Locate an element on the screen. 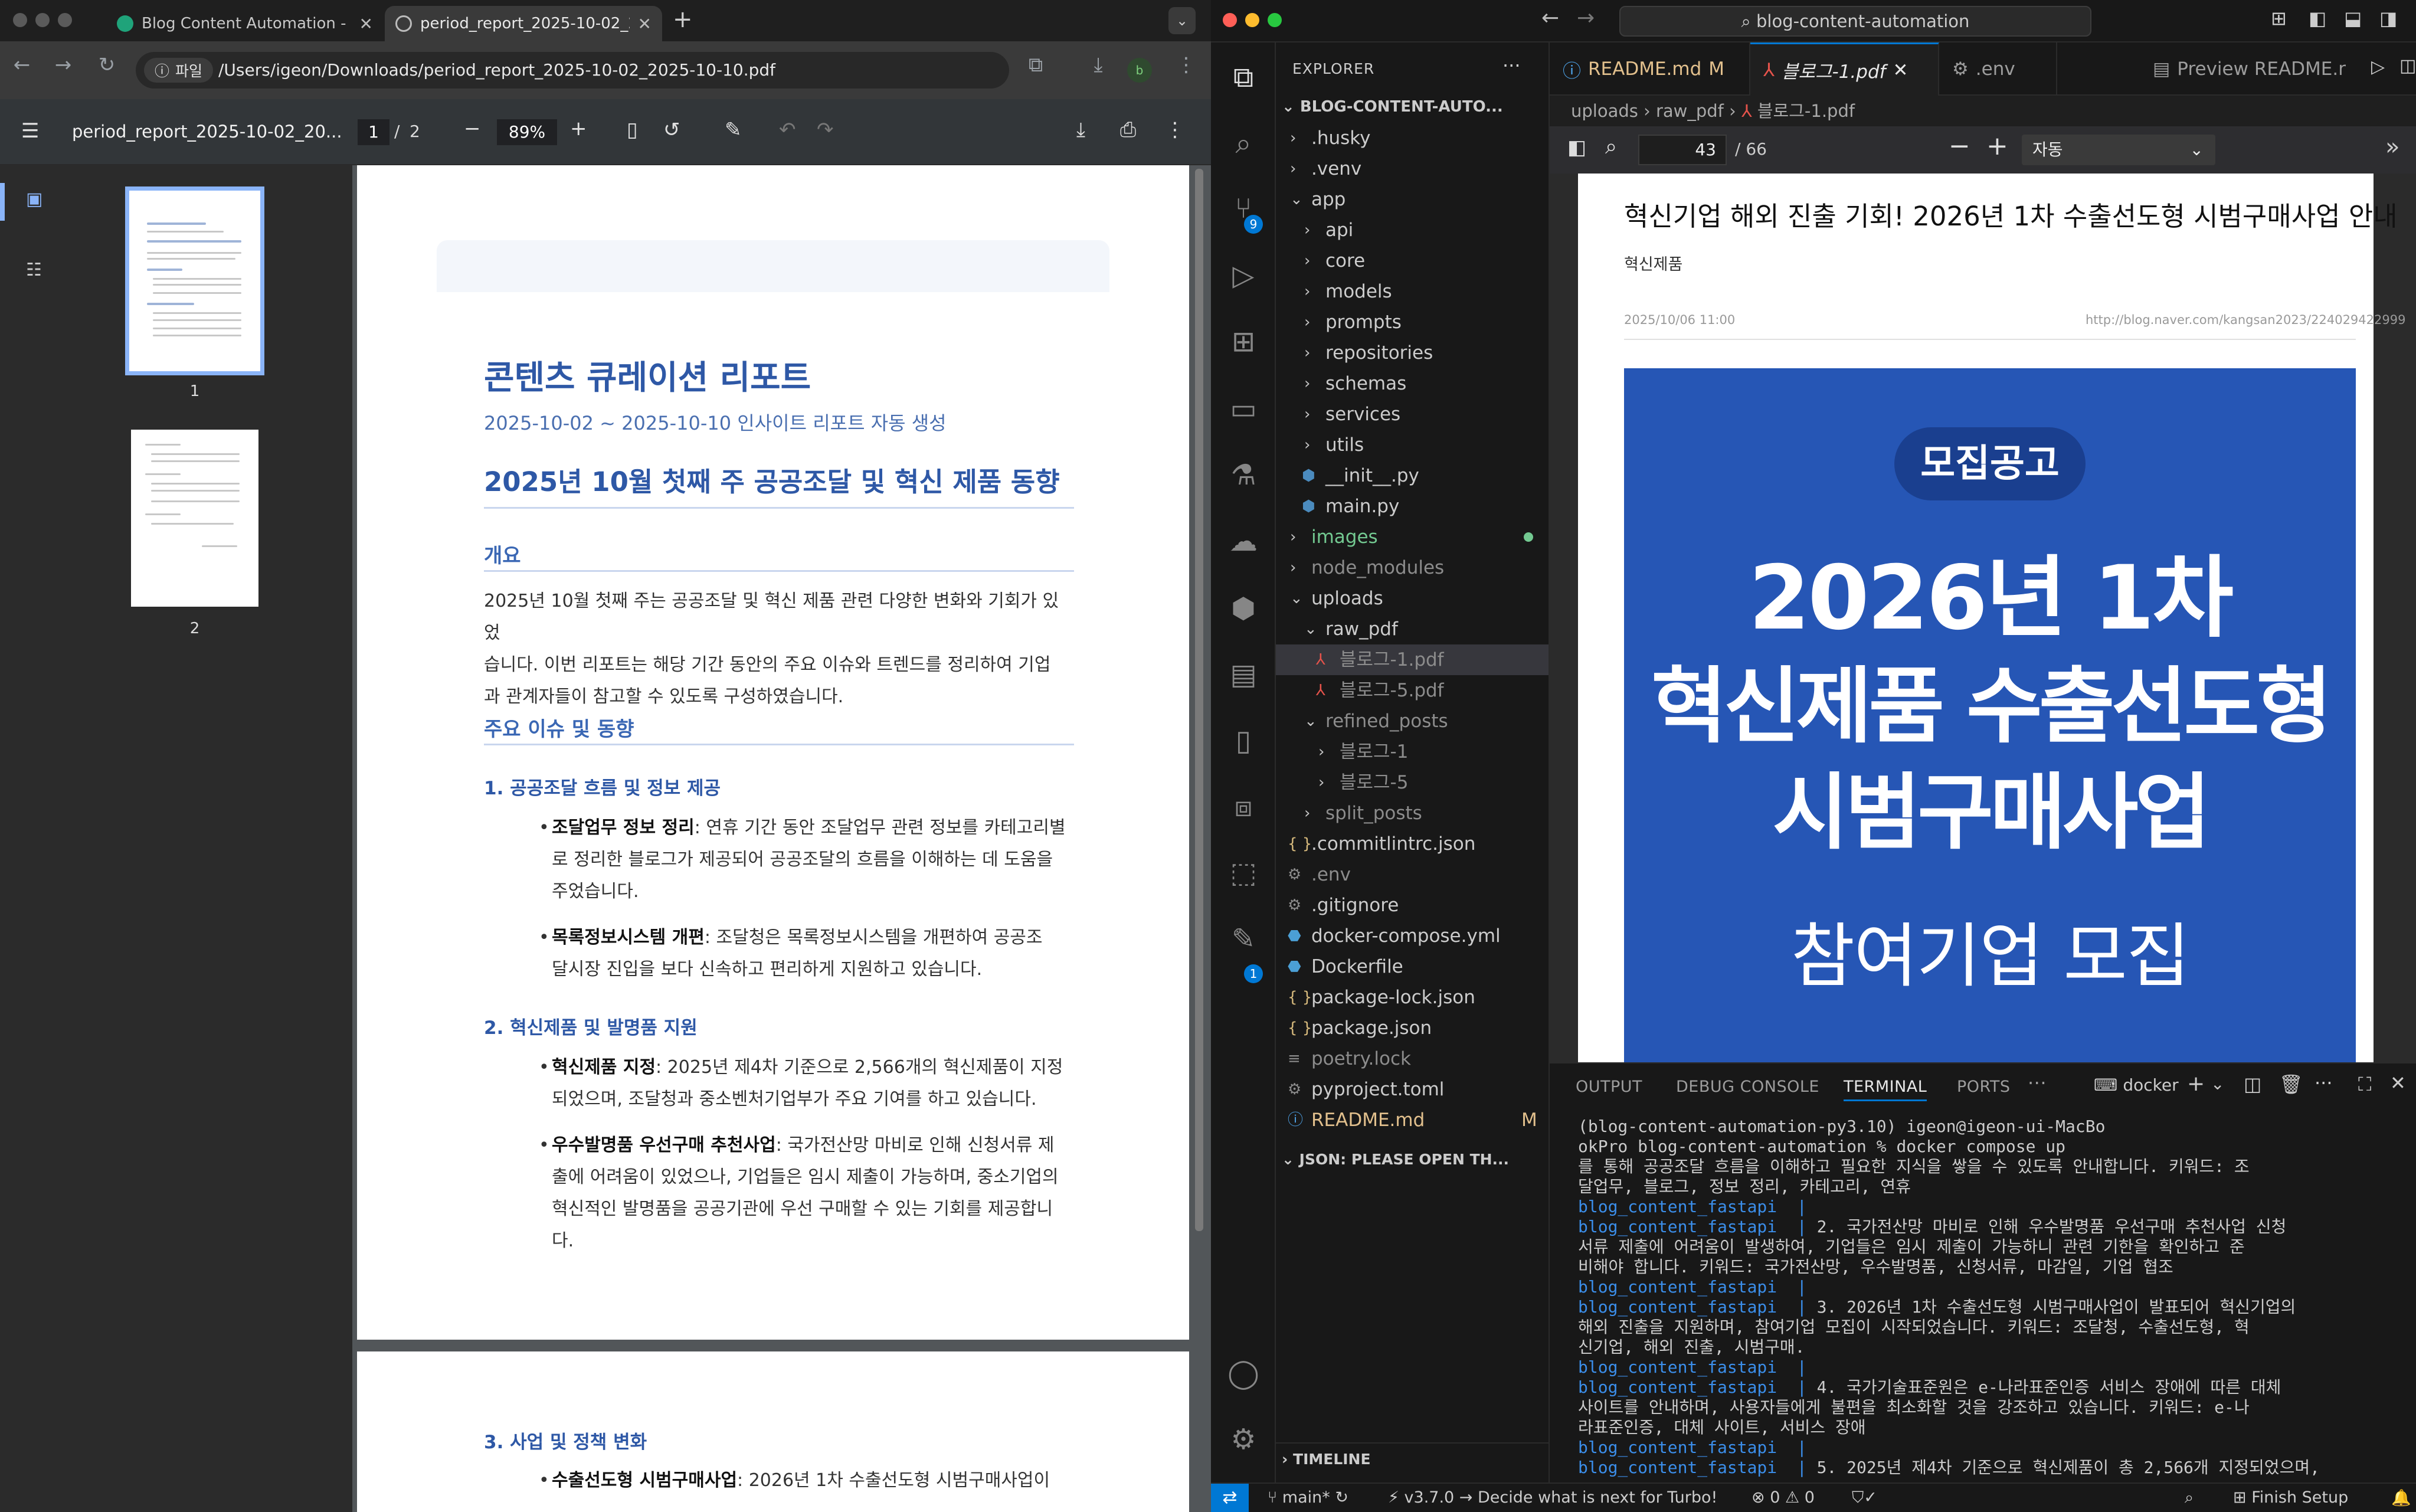  account-icon: ◯ is located at coordinates (1243, 1373).